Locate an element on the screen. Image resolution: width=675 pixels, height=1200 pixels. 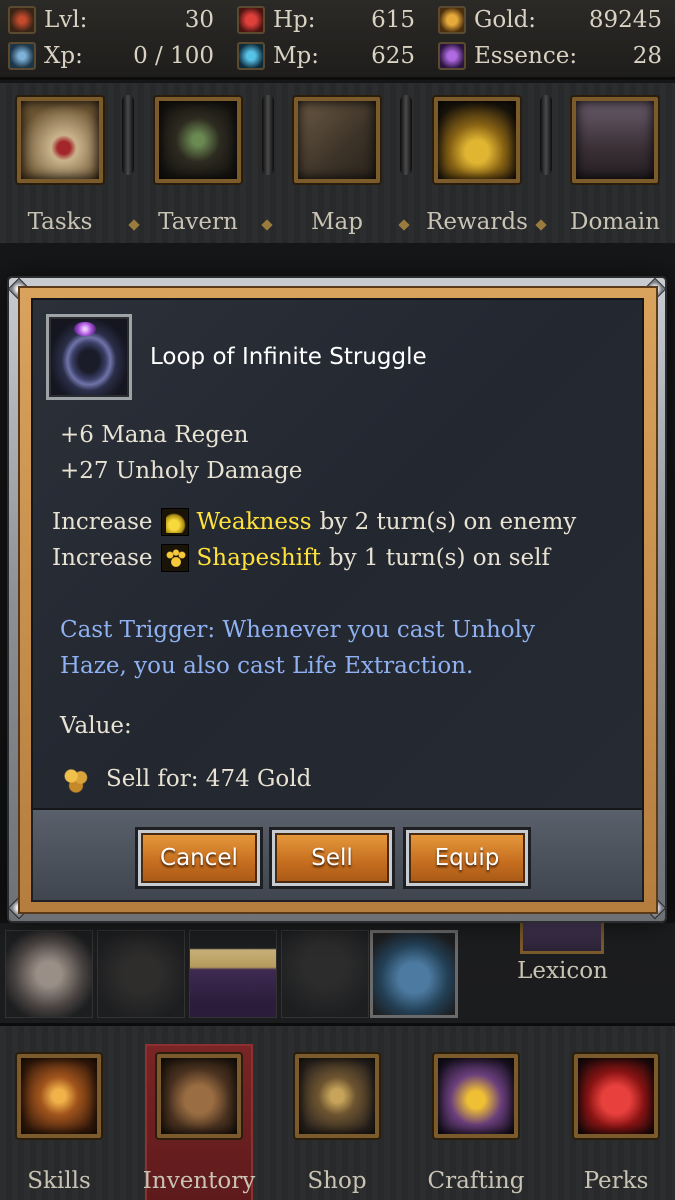
nav-crafting-label: Crafting is located at coordinates (476, 1181).